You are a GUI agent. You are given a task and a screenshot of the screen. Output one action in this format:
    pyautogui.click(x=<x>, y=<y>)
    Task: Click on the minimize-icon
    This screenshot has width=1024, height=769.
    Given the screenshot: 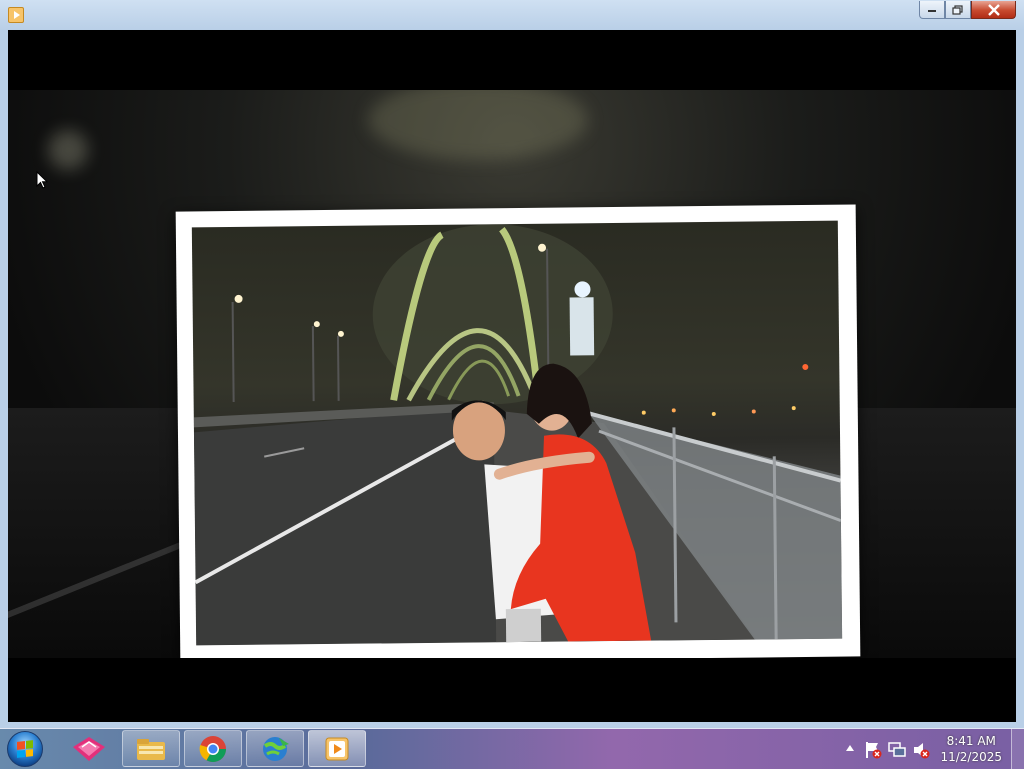 What is the action you would take?
    pyautogui.click(x=932, y=10)
    